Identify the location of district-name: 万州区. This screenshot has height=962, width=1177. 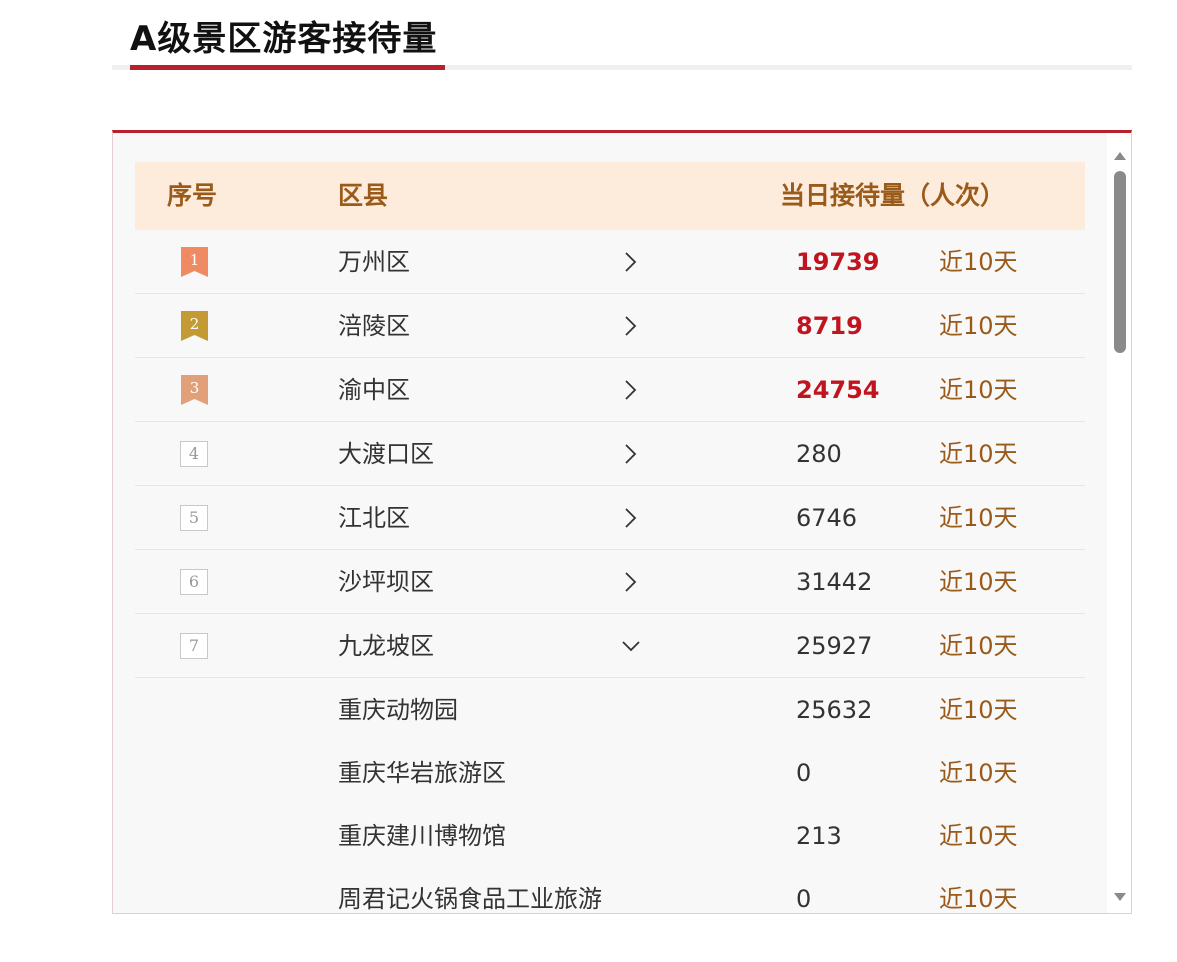
(374, 262).